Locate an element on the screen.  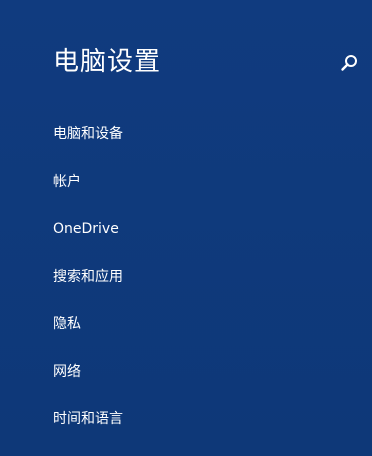
nav-item-pc-and-devices: 电脑和设备 is located at coordinates (88, 146).